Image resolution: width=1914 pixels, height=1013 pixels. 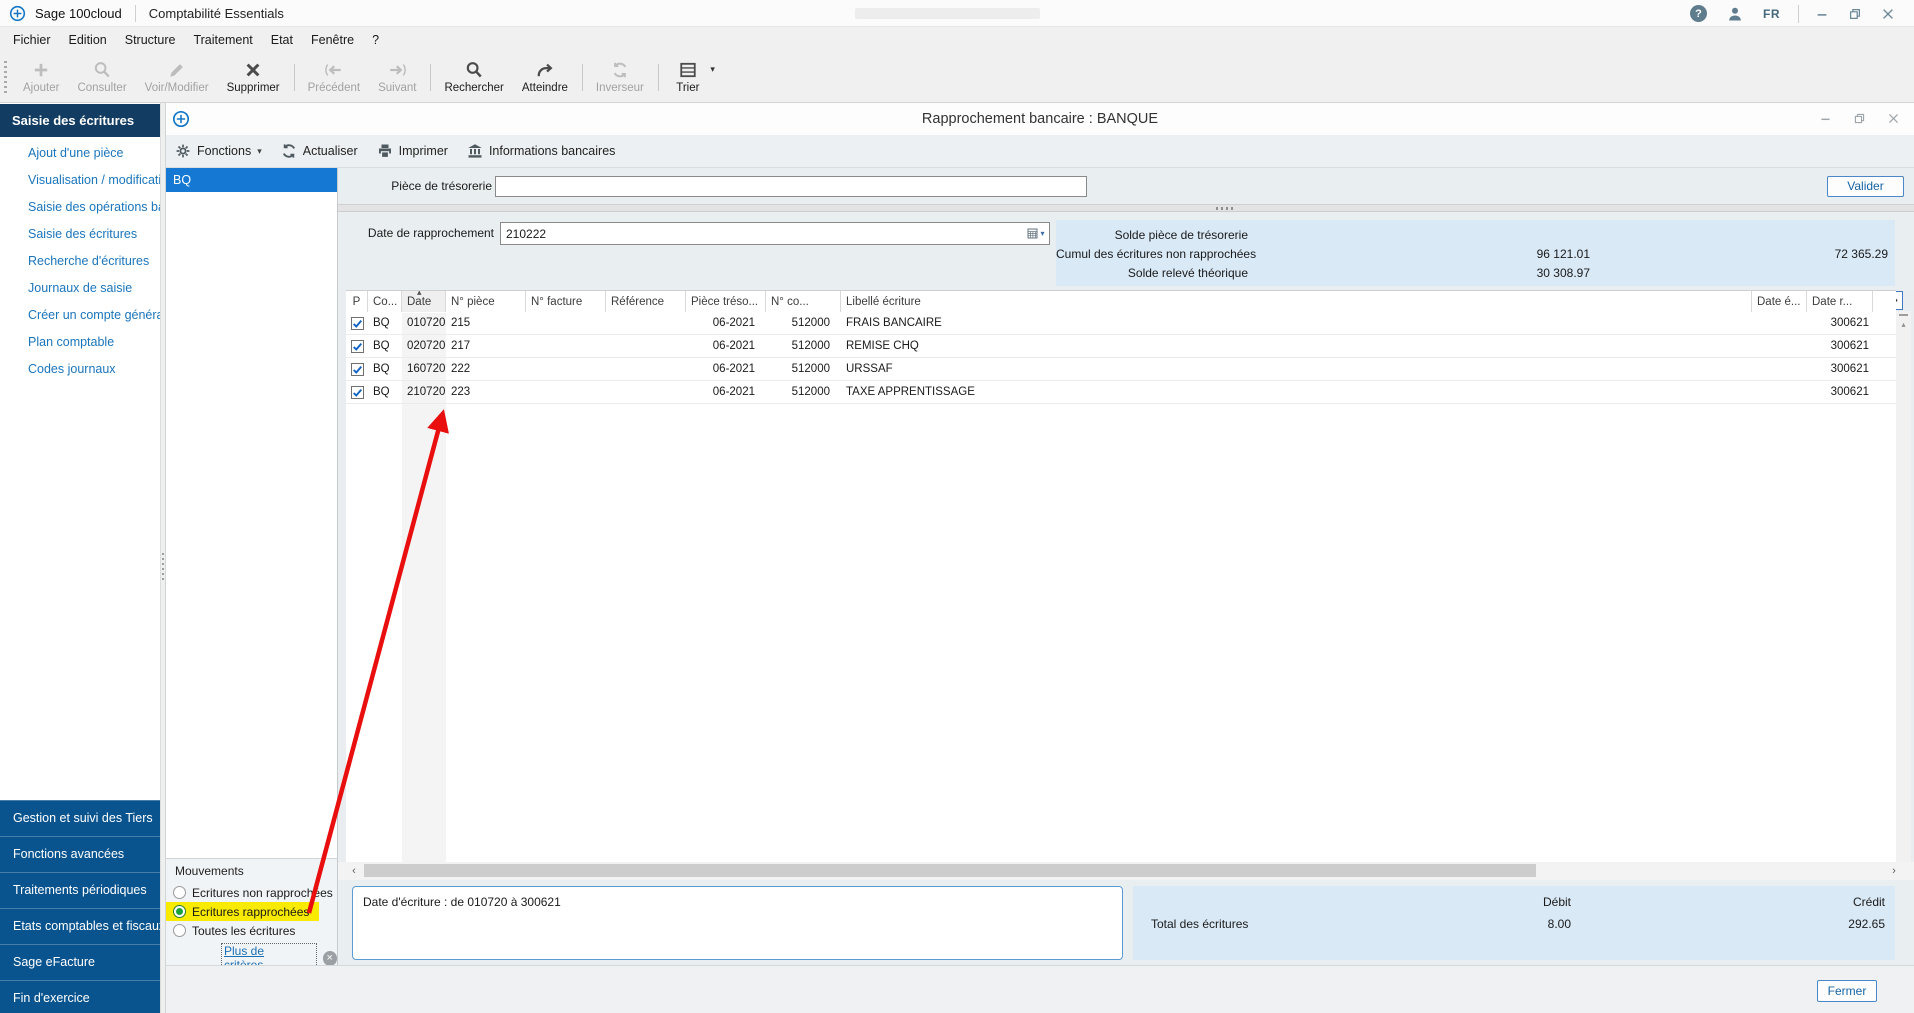 What do you see at coordinates (319, 151) in the screenshot?
I see `window-toolbar-button: Actualiser ▾` at bounding box center [319, 151].